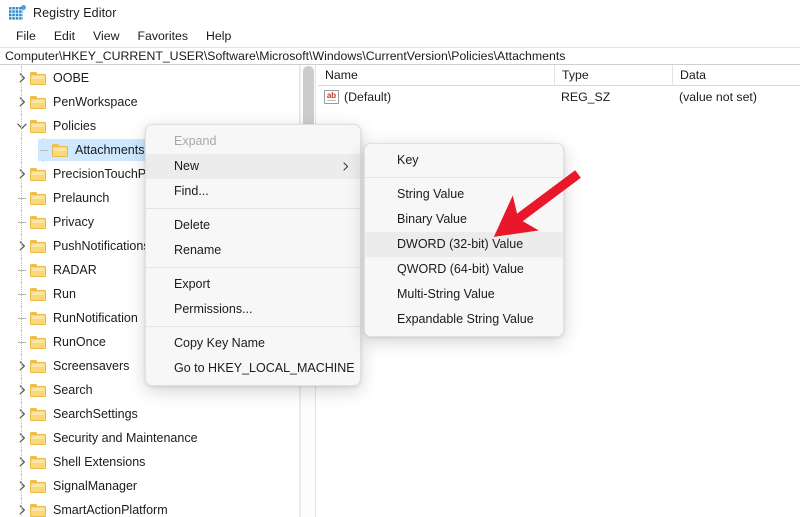  Describe the element at coordinates (253, 166) in the screenshot. I see `menu-item-new: New` at that location.